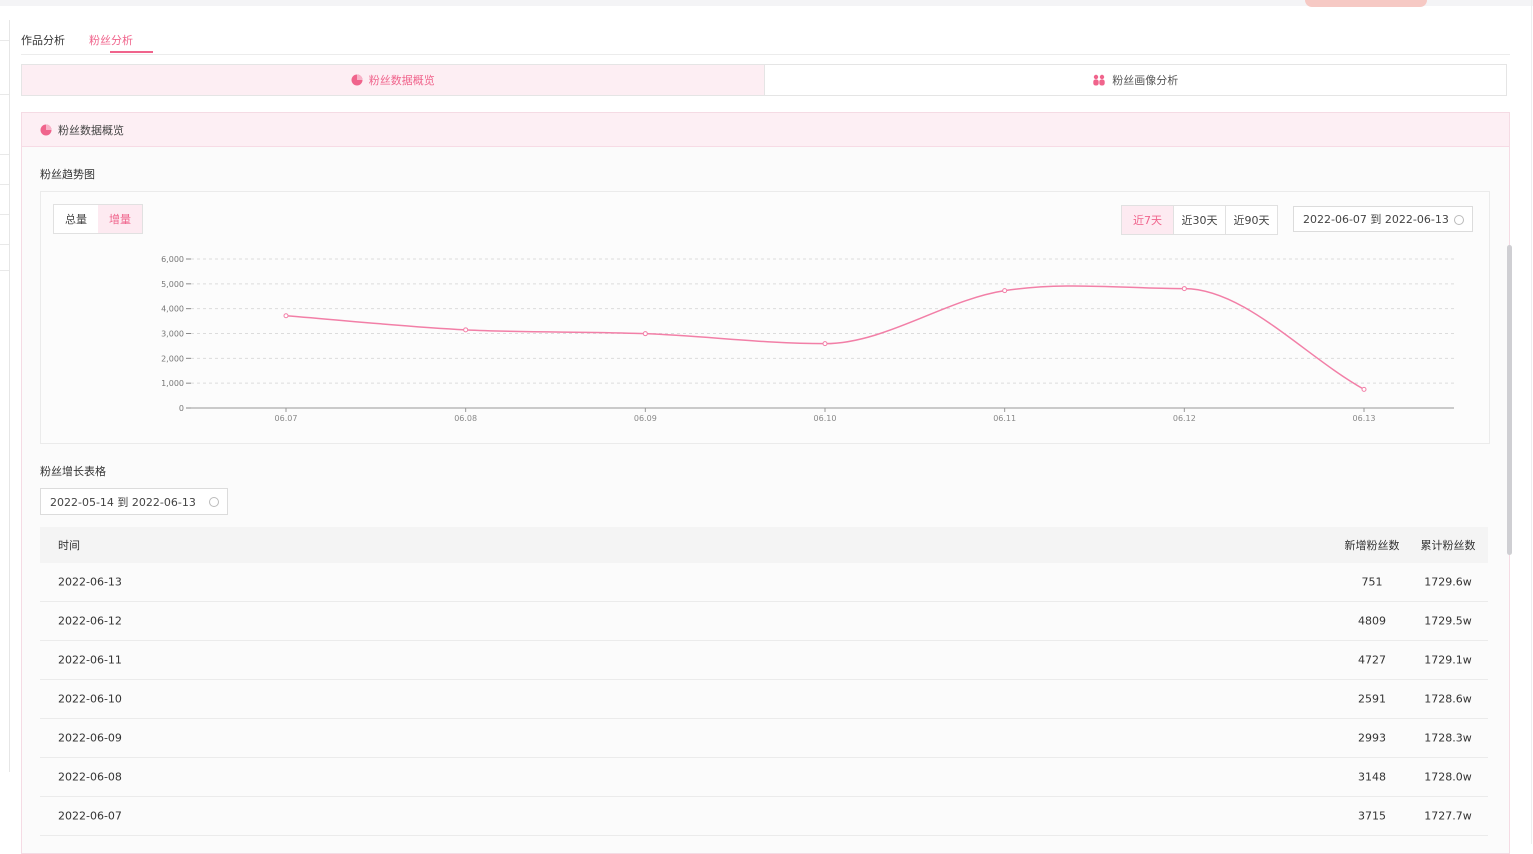 The width and height of the screenshot is (1533, 854). What do you see at coordinates (764, 621) in the screenshot?
I see `table-row: 2022-06-12 4809 1729.5w` at bounding box center [764, 621].